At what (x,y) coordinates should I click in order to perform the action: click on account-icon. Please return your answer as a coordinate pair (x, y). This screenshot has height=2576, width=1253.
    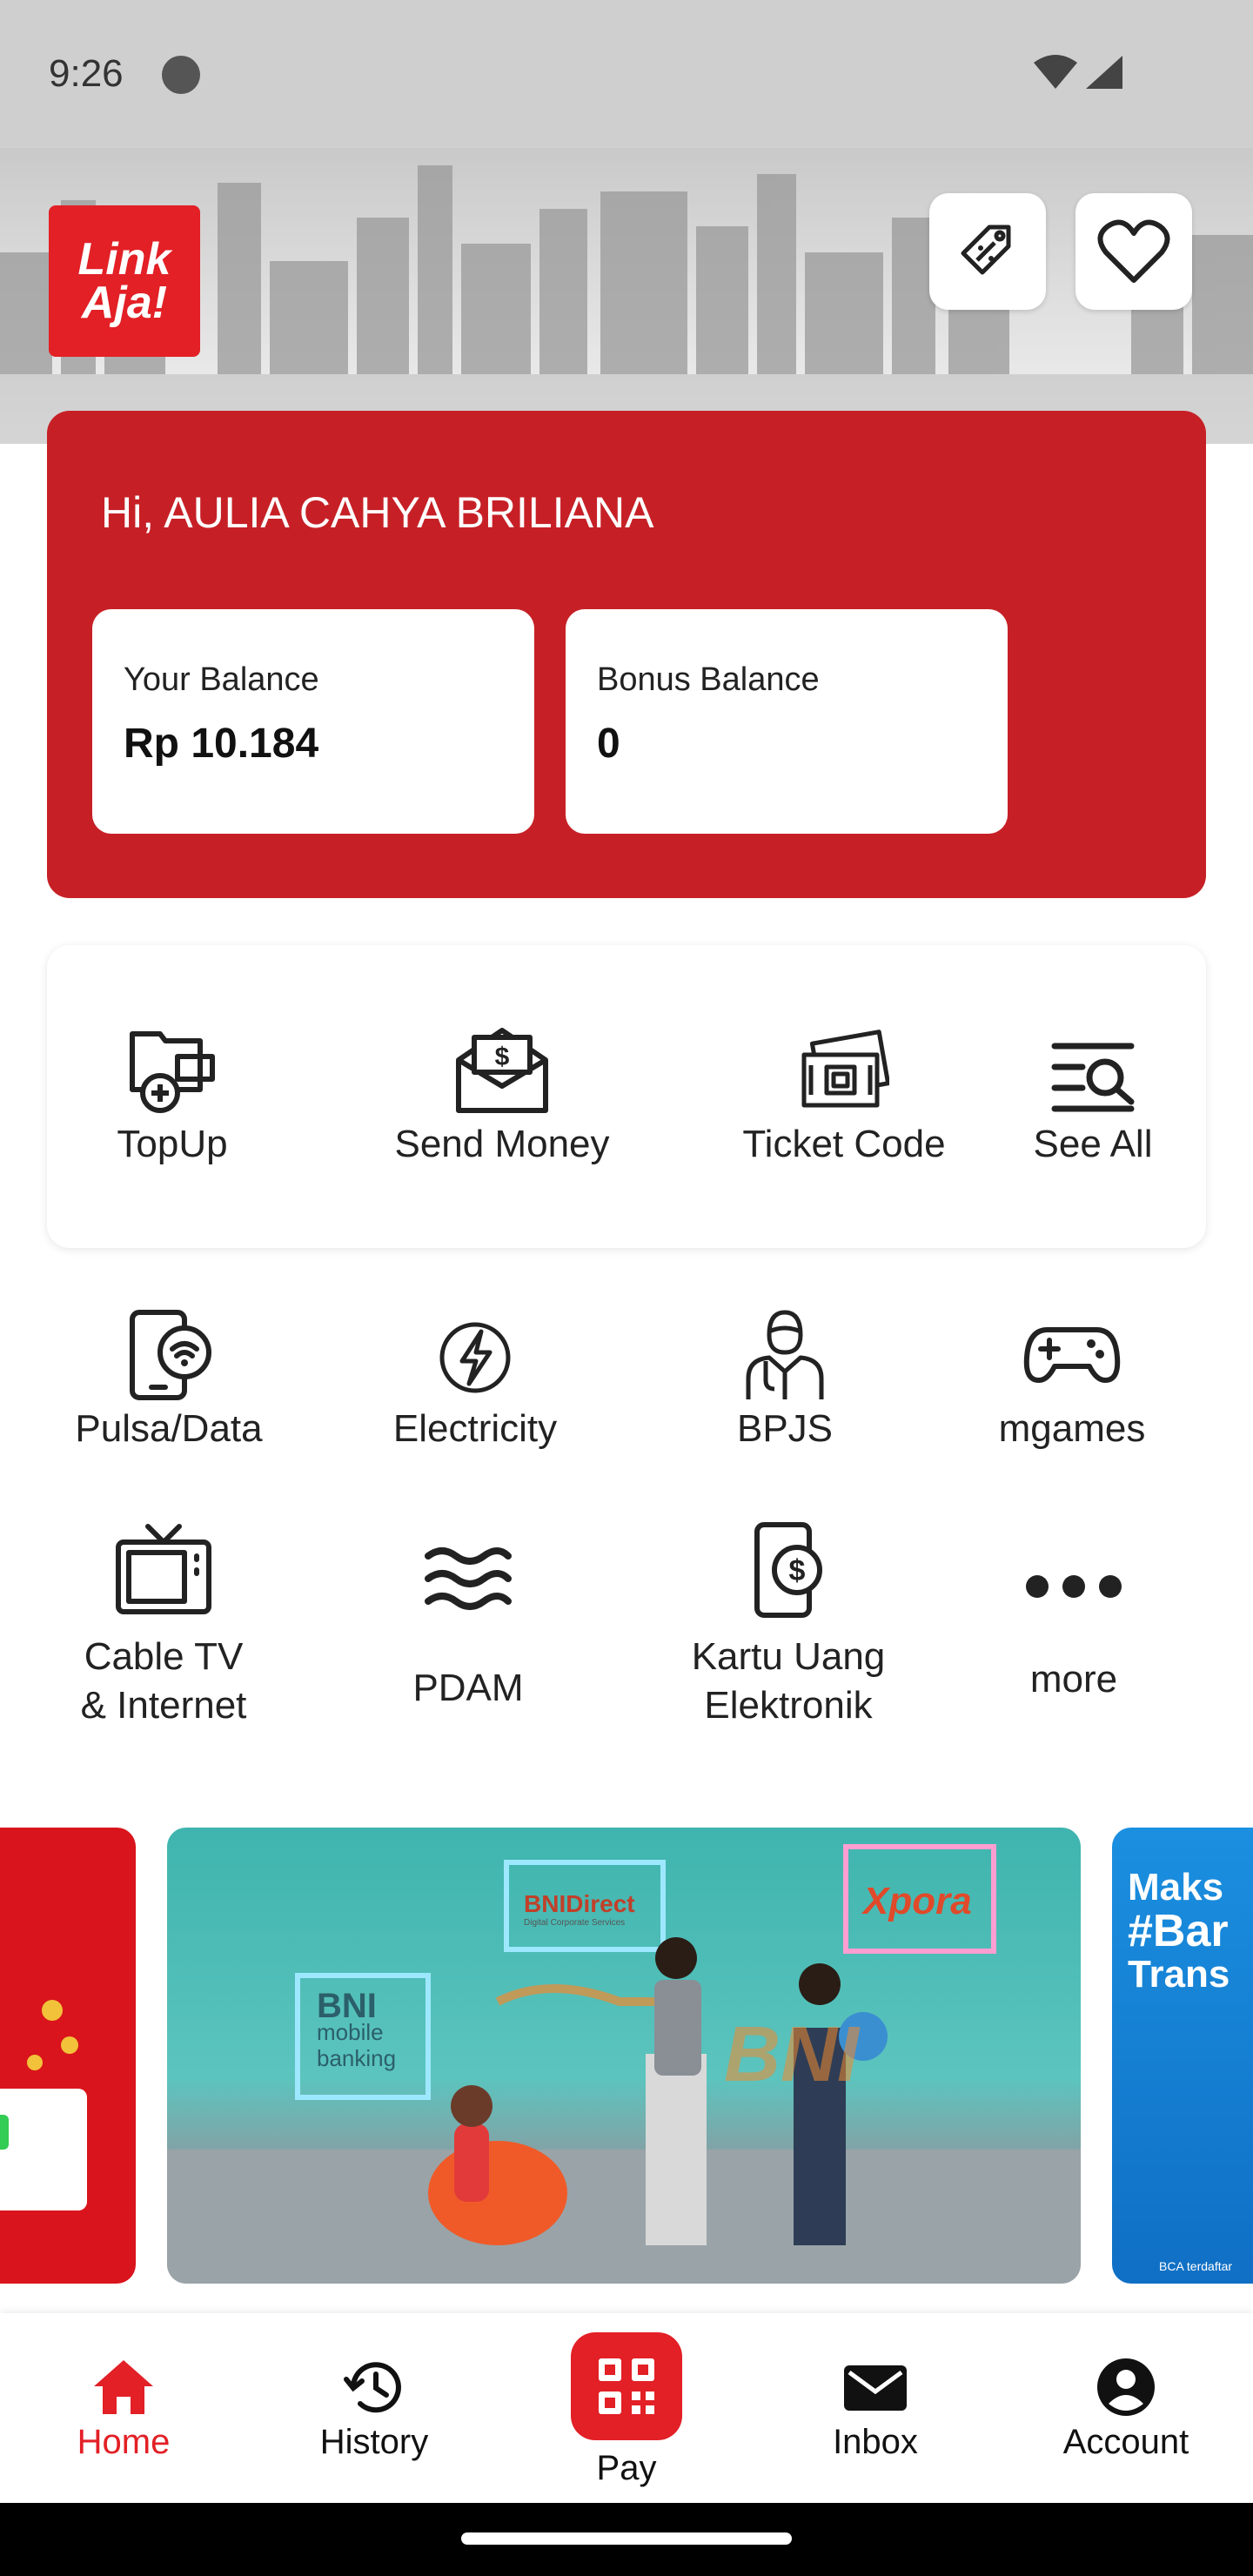
    Looking at the image, I should click on (1126, 2387).